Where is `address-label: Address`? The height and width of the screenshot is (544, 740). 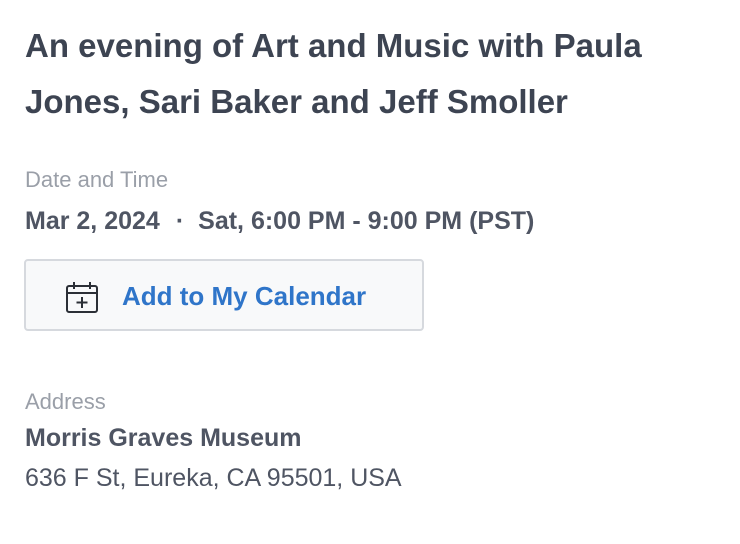 address-label: Address is located at coordinates (65, 401).